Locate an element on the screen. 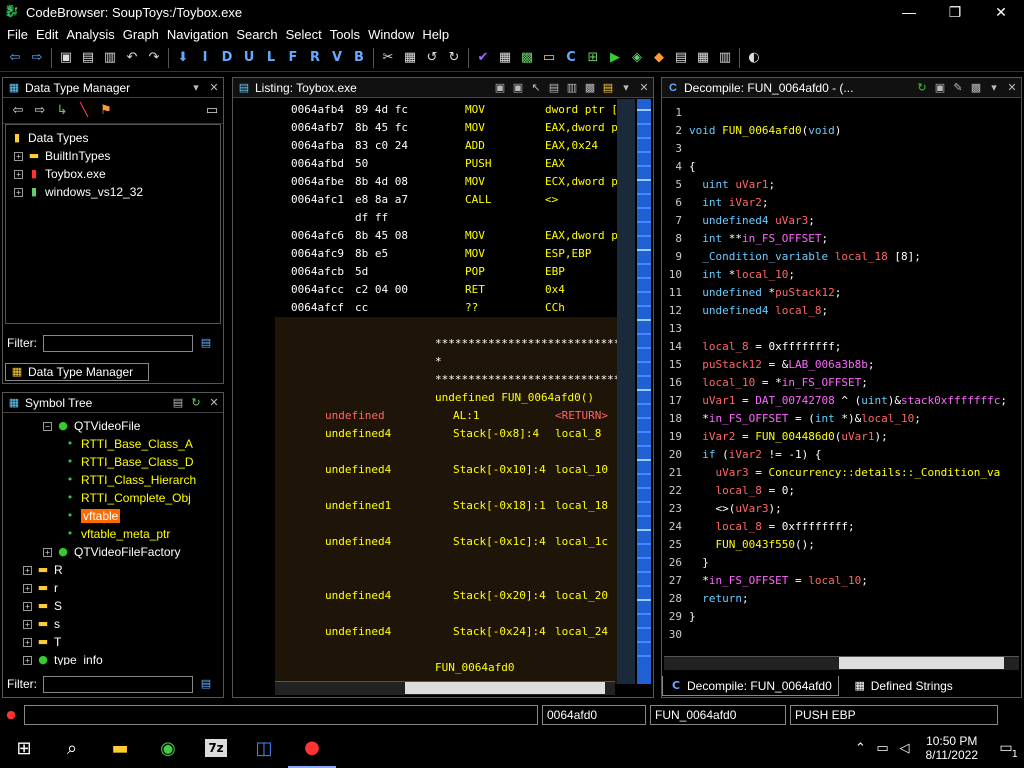 The height and width of the screenshot is (768, 1024). tab-defined-strings: ▦ Defined Strings is located at coordinates (903, 686).